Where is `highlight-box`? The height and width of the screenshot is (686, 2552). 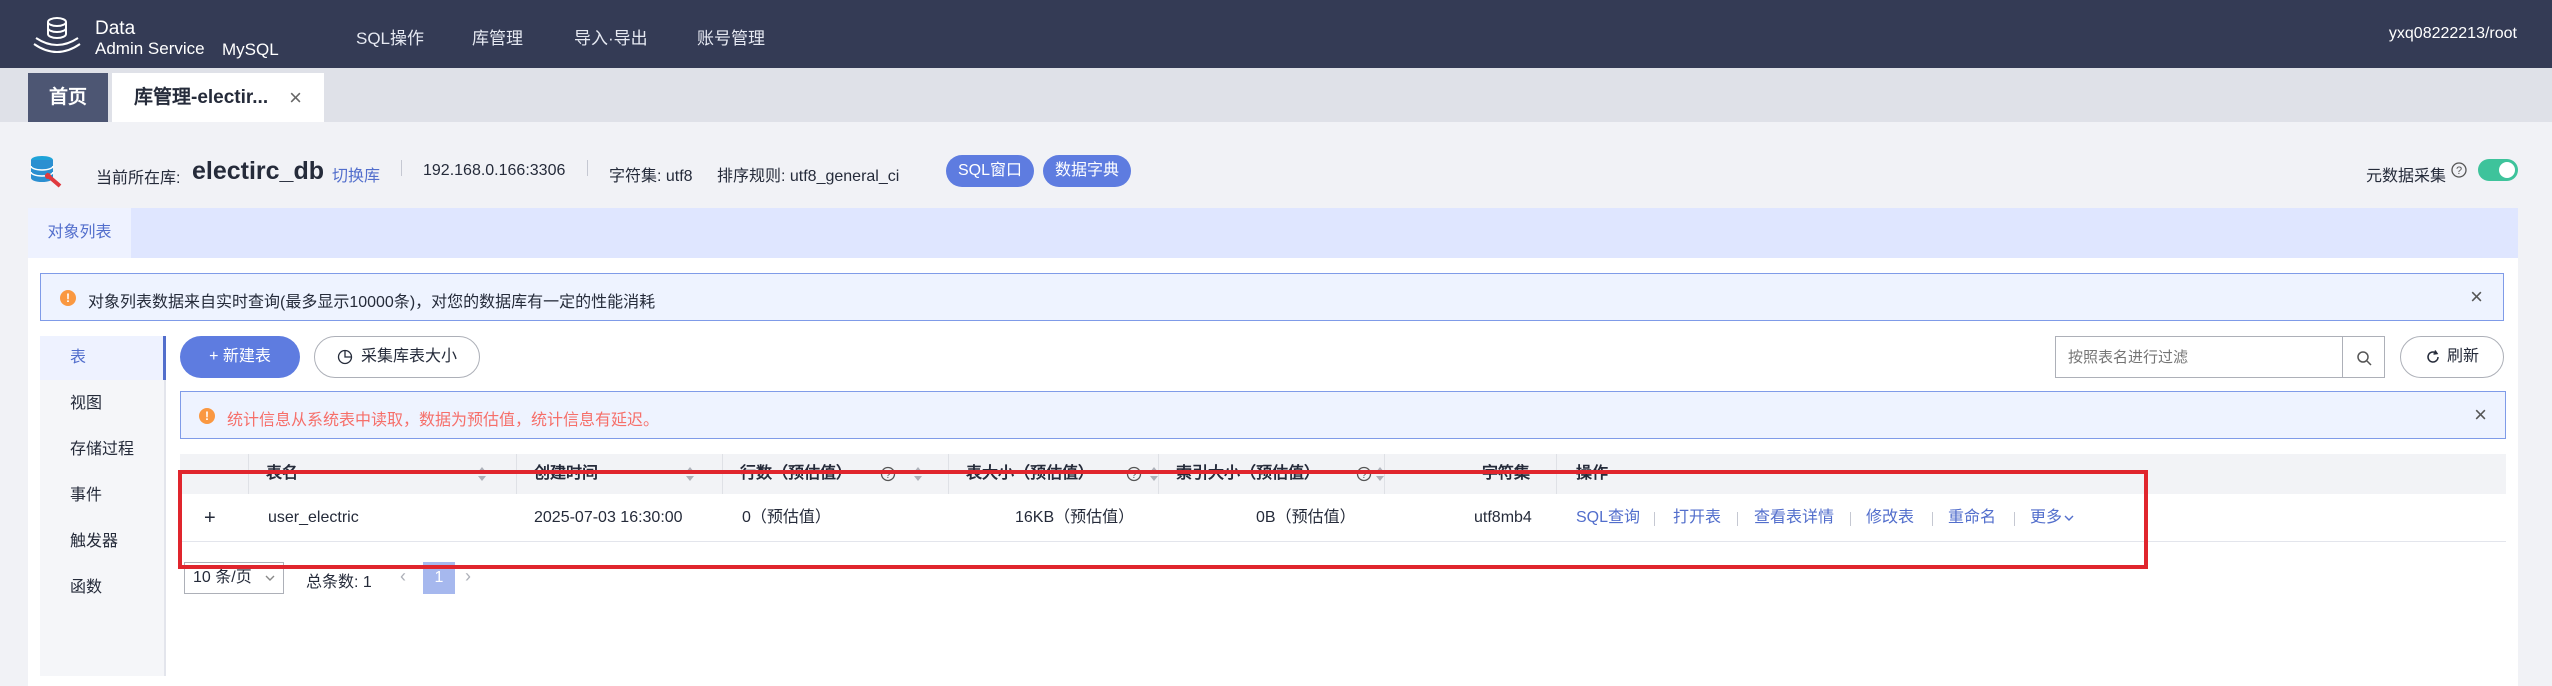 highlight-box is located at coordinates (1163, 519).